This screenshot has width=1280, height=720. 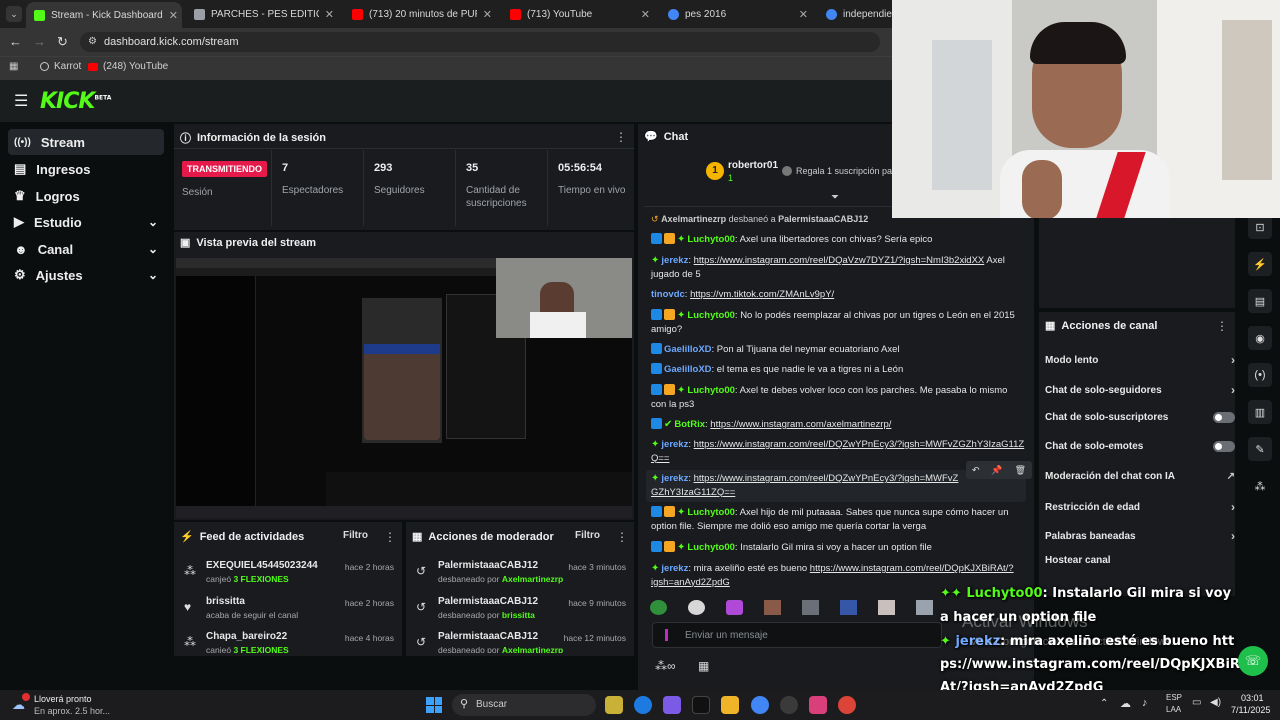 What do you see at coordinates (762, 294) in the screenshot?
I see `chat-link: https://vm.tiktok.com/ZMAnLv9pY/` at bounding box center [762, 294].